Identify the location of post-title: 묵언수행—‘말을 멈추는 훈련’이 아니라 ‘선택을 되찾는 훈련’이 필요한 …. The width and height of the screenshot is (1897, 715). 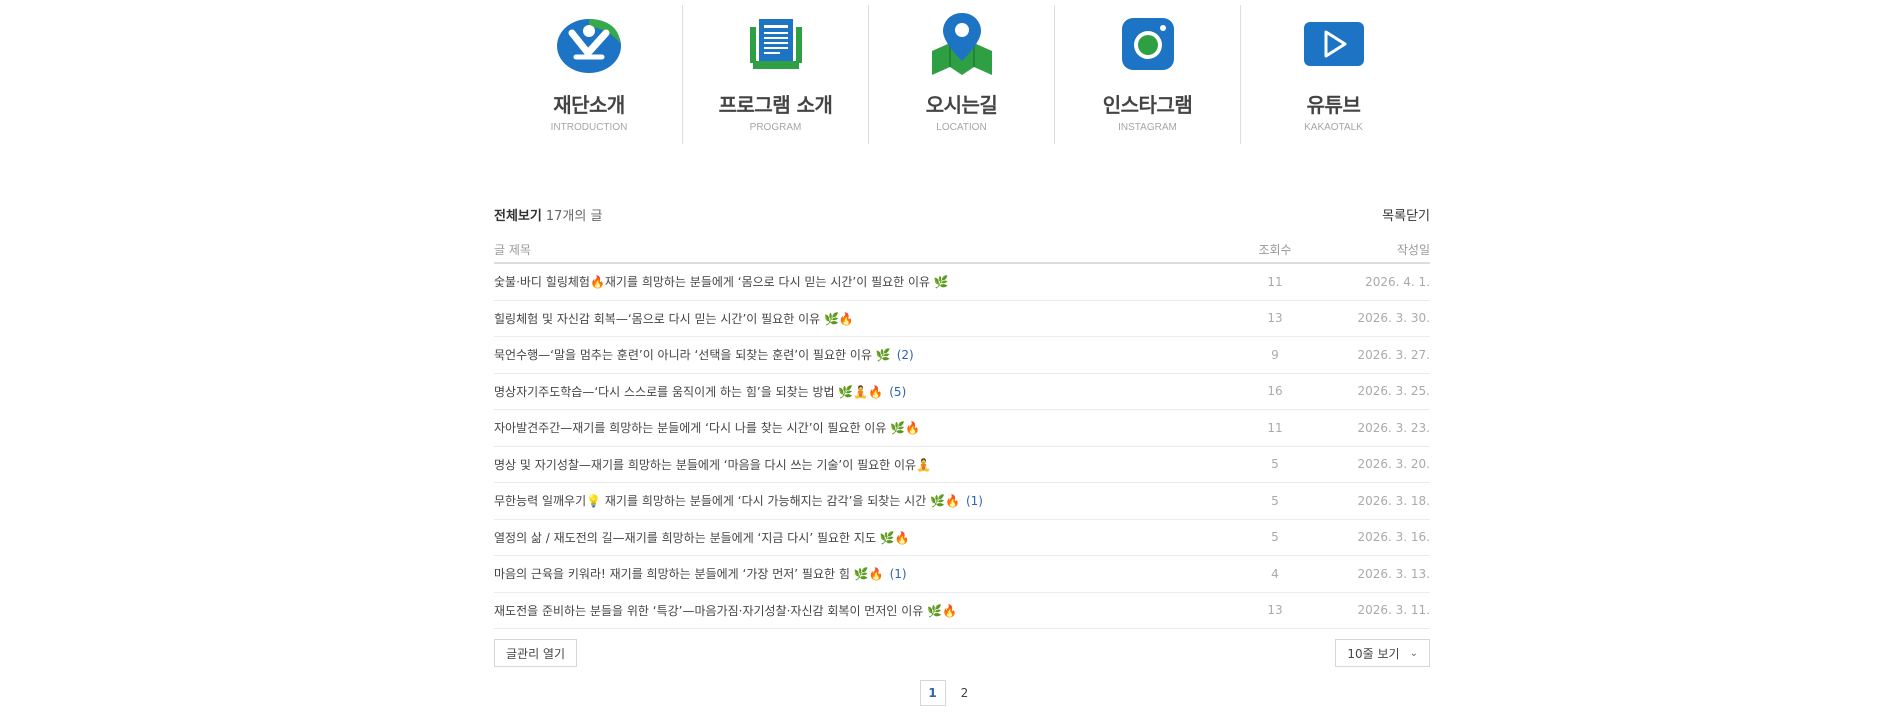
(692, 355).